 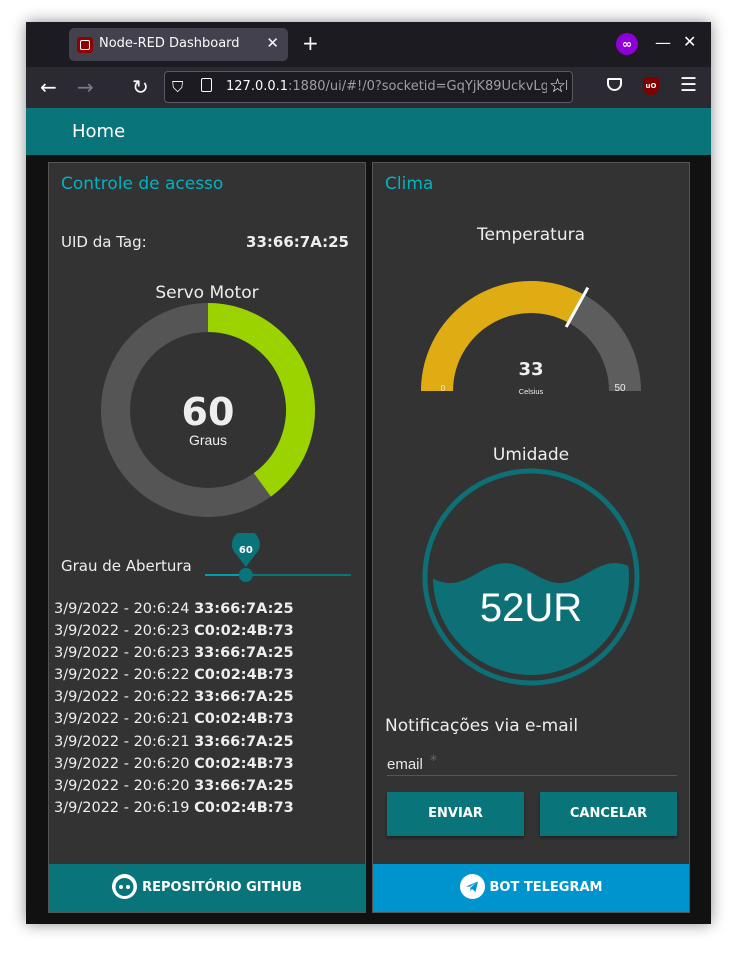 I want to click on tab-bar: Node-RED Dashboard ✕ + ∞ — ✕, so click(x=368, y=44).